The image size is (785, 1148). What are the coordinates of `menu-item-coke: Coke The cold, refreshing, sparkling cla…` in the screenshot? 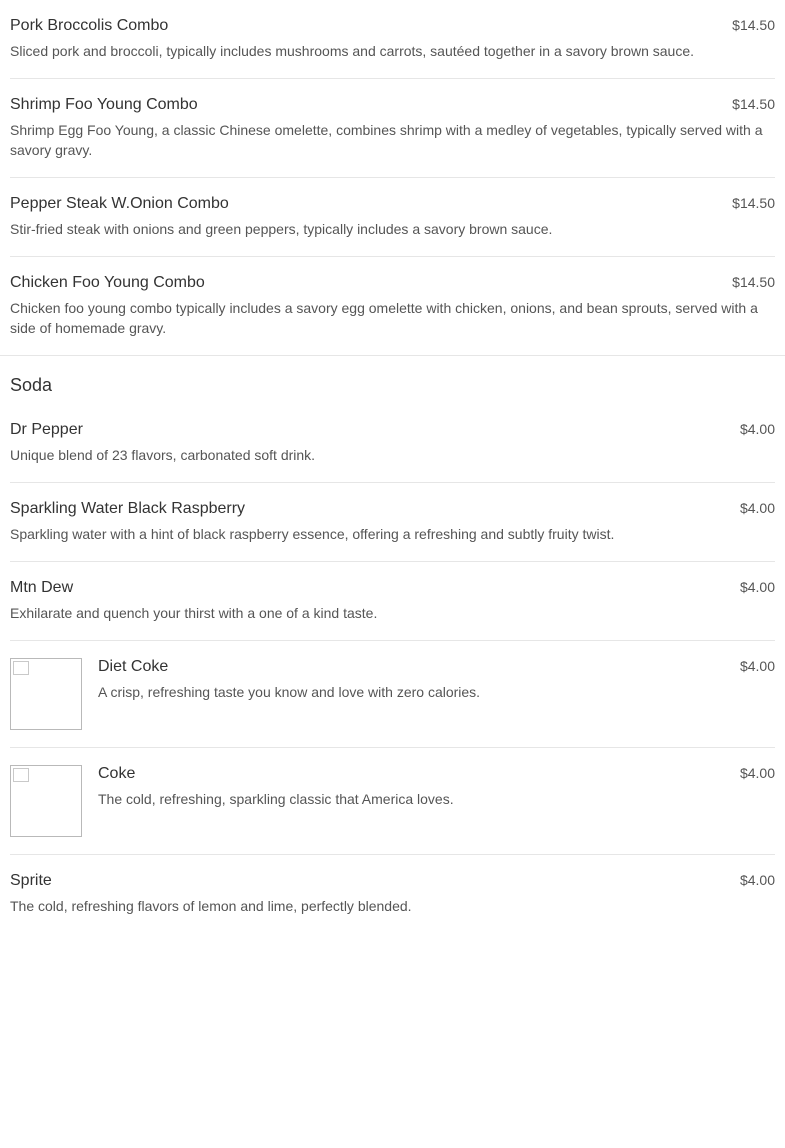 It's located at (392, 801).